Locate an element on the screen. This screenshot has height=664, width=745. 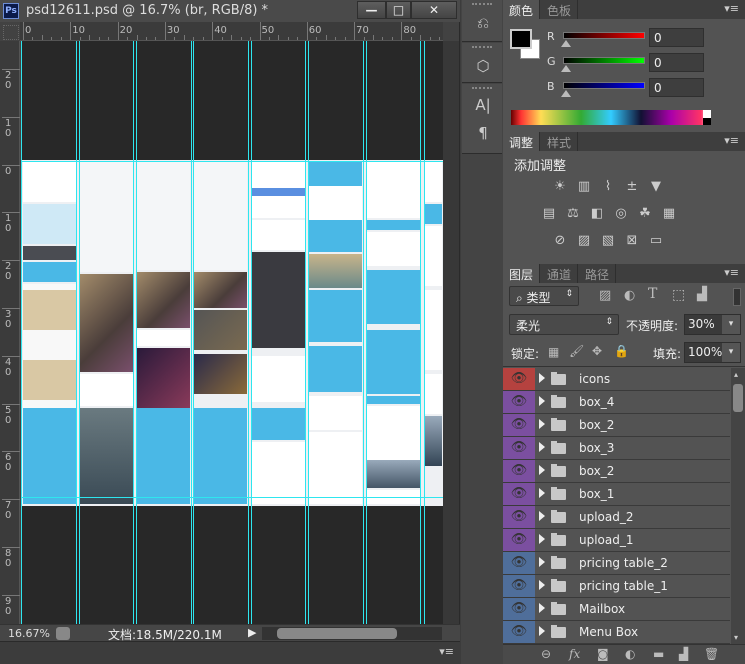
layer-row: 👁 Menu Box is located at coordinates (616, 632).